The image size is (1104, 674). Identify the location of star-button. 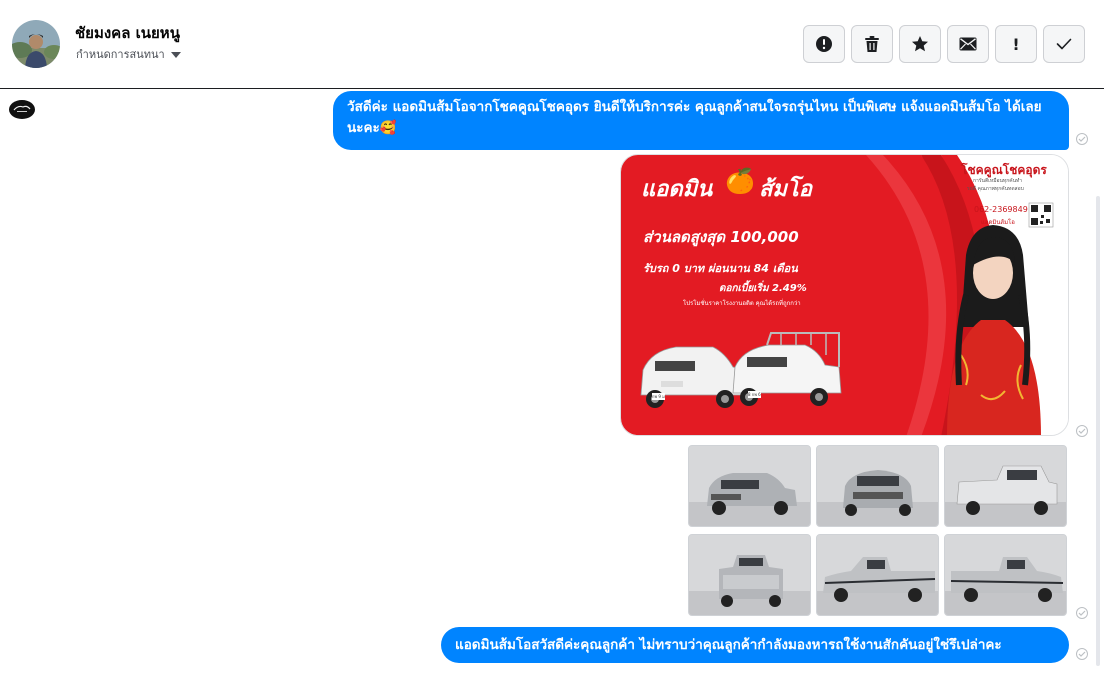
(920, 44).